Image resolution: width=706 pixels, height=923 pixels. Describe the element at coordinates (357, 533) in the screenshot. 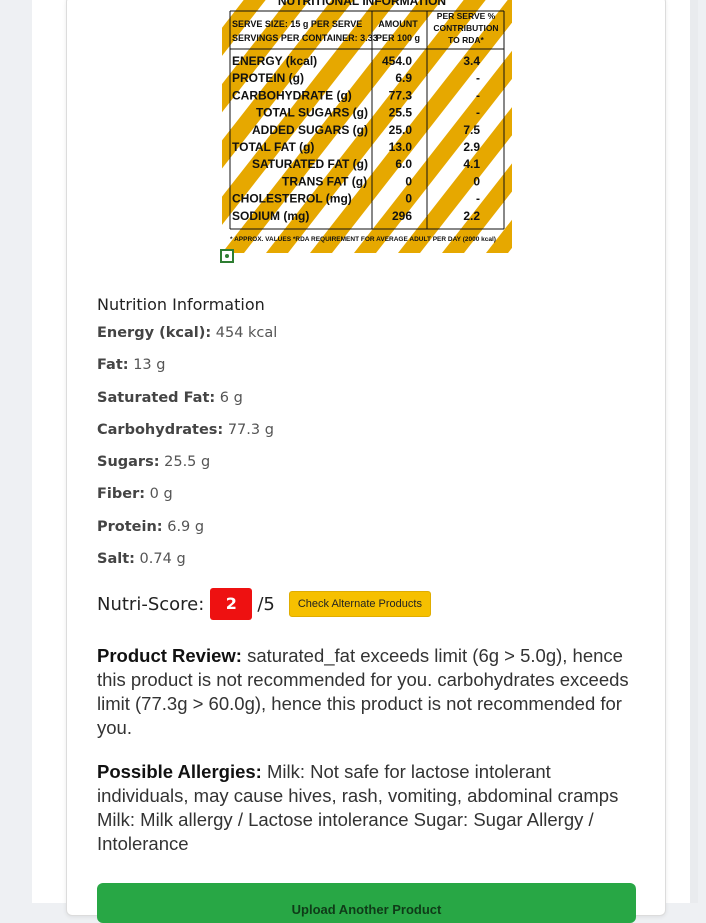

I see `nutrition-item: Protein: 6.9 g` at that location.